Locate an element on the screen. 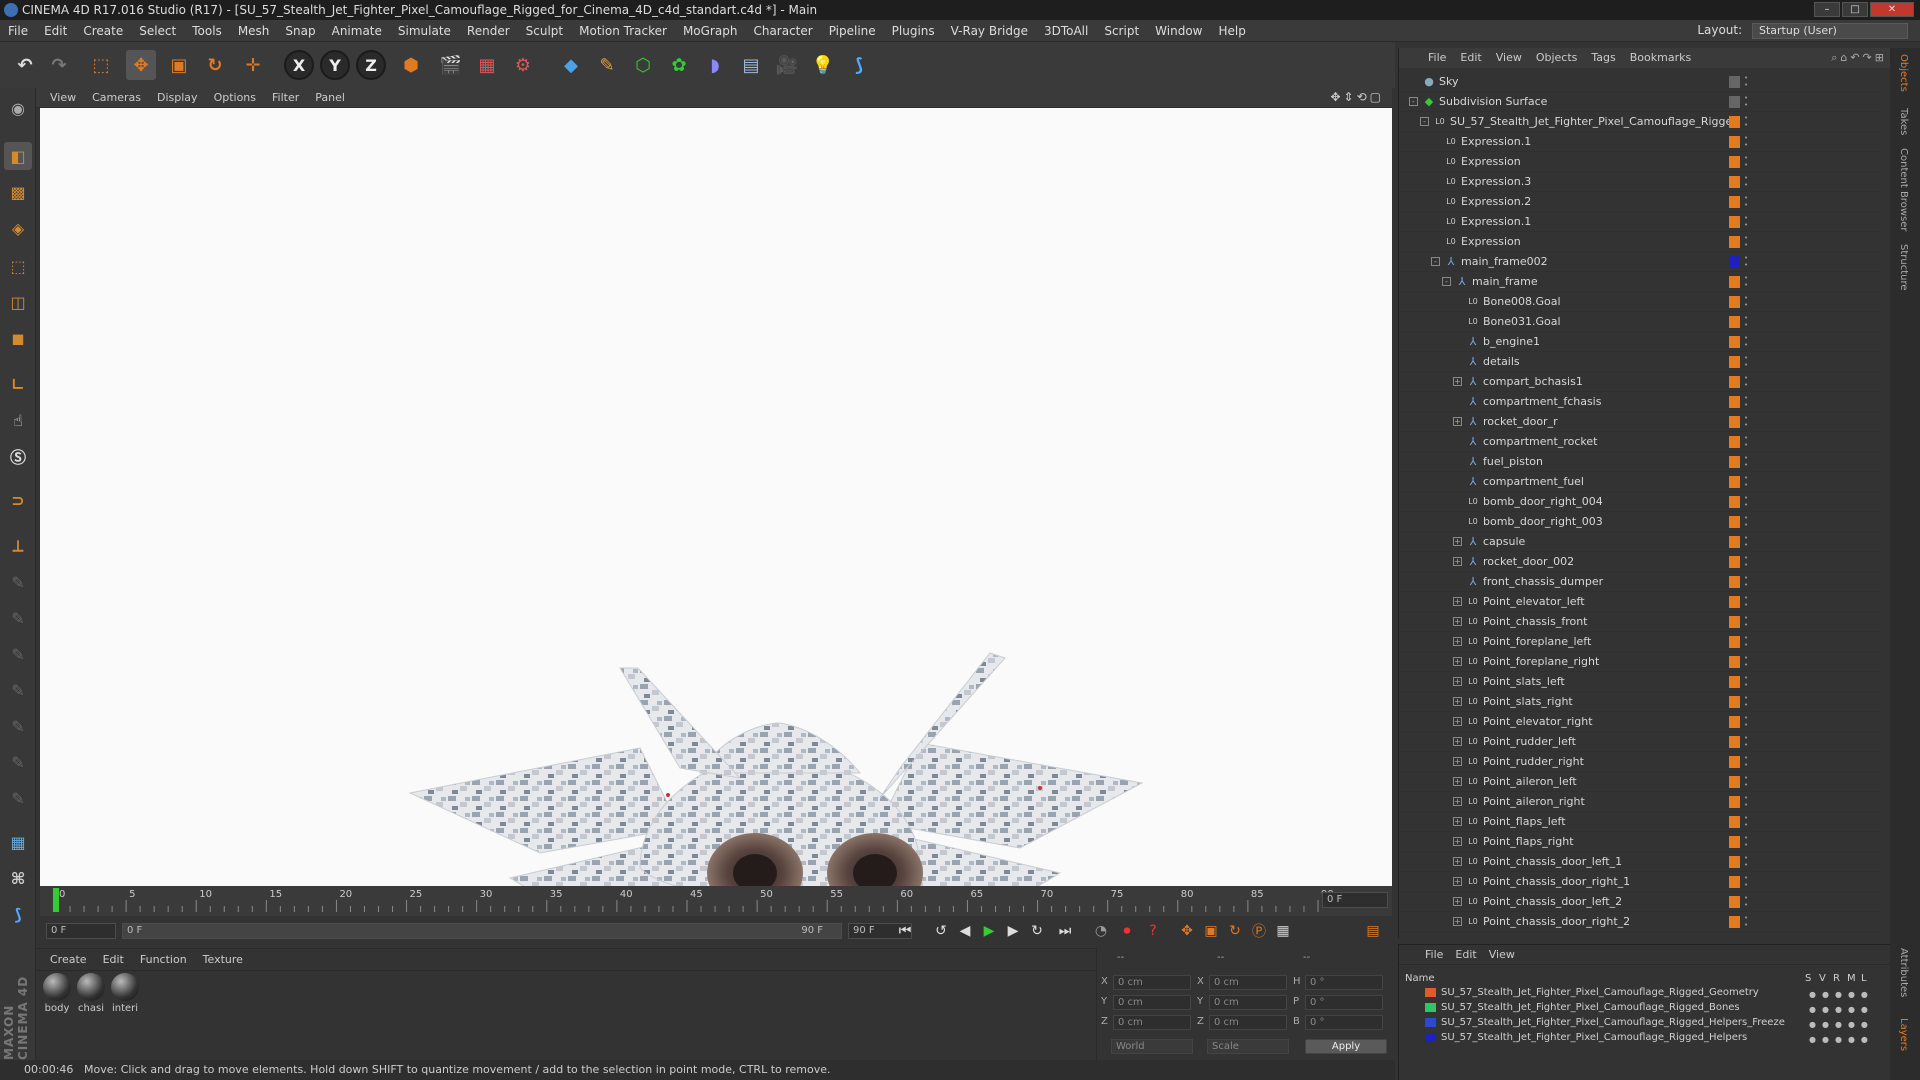  camera-icon: 🎥 is located at coordinates (787, 65).